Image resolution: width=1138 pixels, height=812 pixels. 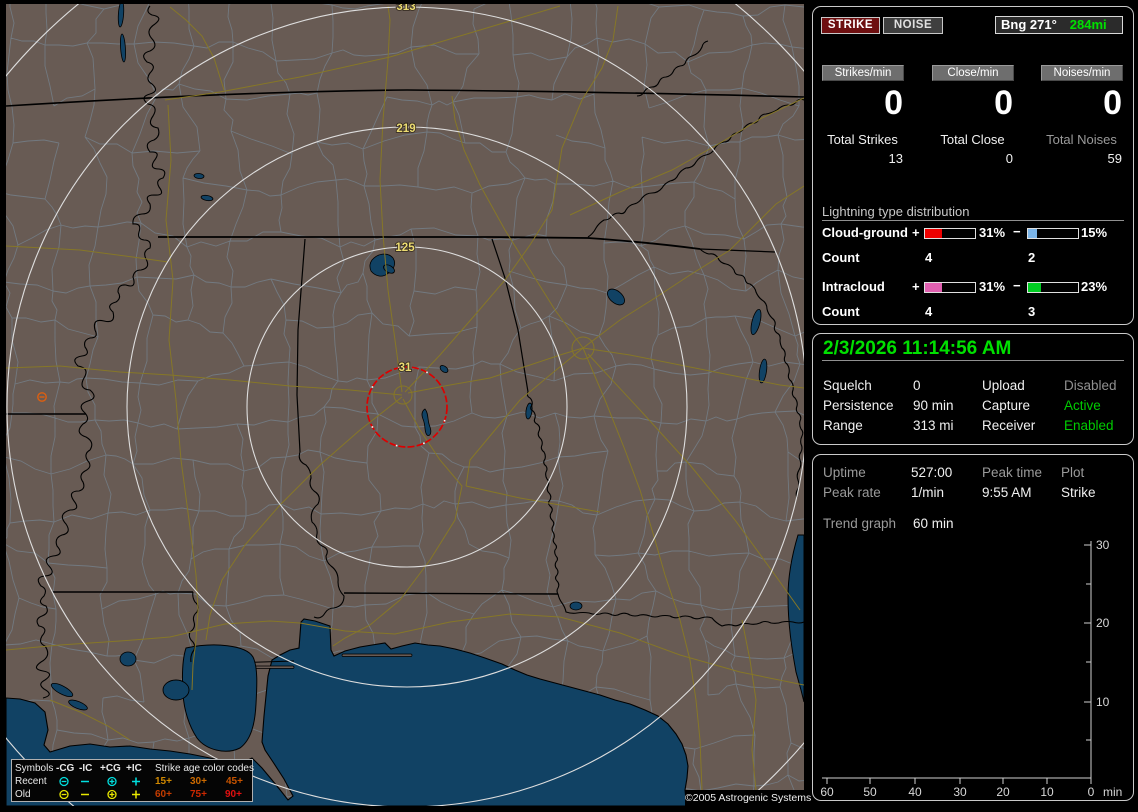 What do you see at coordinates (870, 792) in the screenshot?
I see `svg-text: 50` at bounding box center [870, 792].